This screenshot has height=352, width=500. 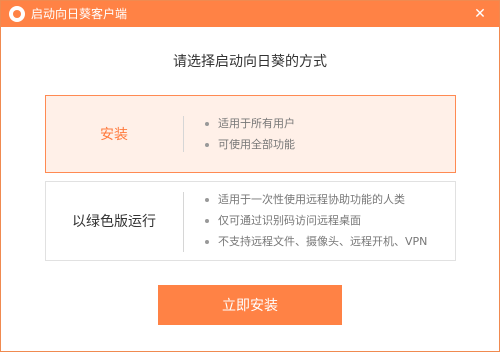 What do you see at coordinates (250, 62) in the screenshot?
I see `dialog-heading: 请选择启动向日葵的方式` at bounding box center [250, 62].